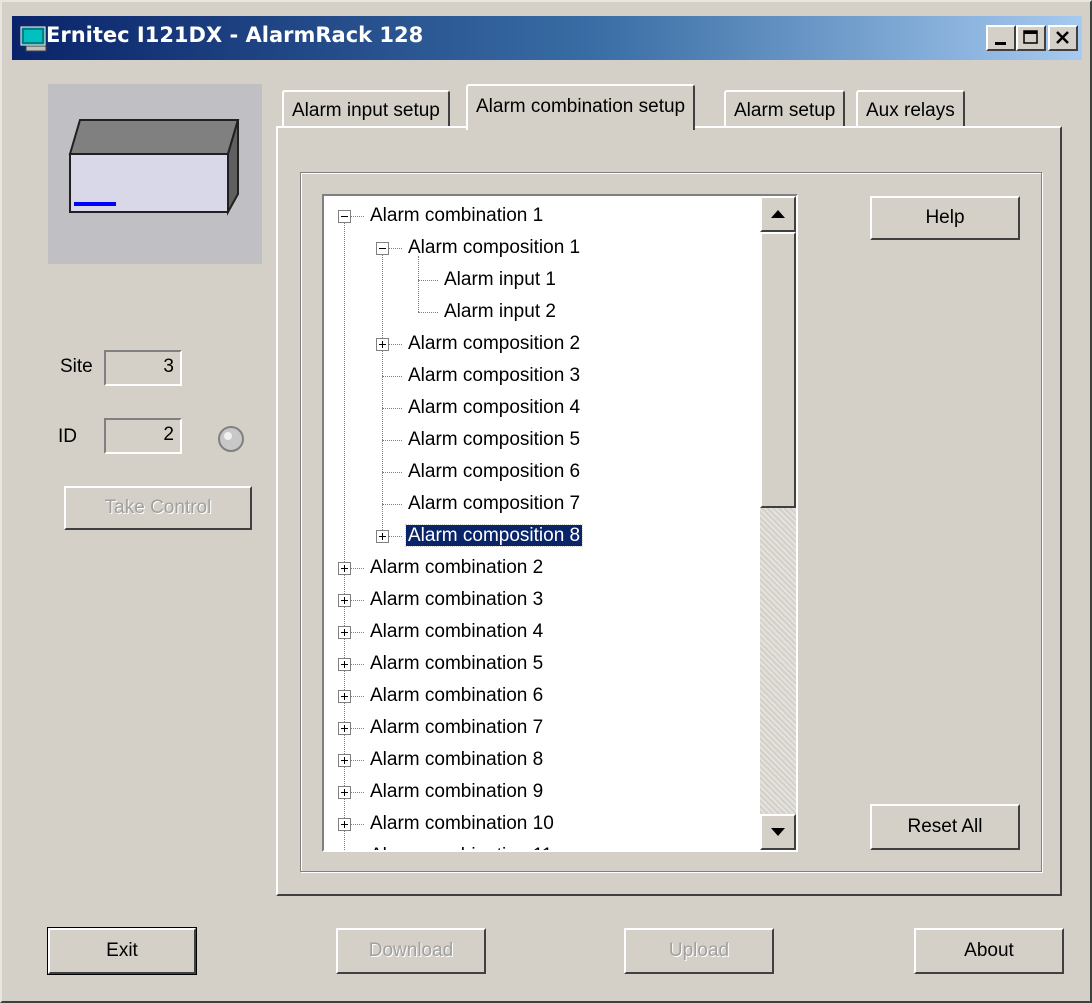 Image resolution: width=1092 pixels, height=1003 pixels. I want to click on about-button: About, so click(989, 951).